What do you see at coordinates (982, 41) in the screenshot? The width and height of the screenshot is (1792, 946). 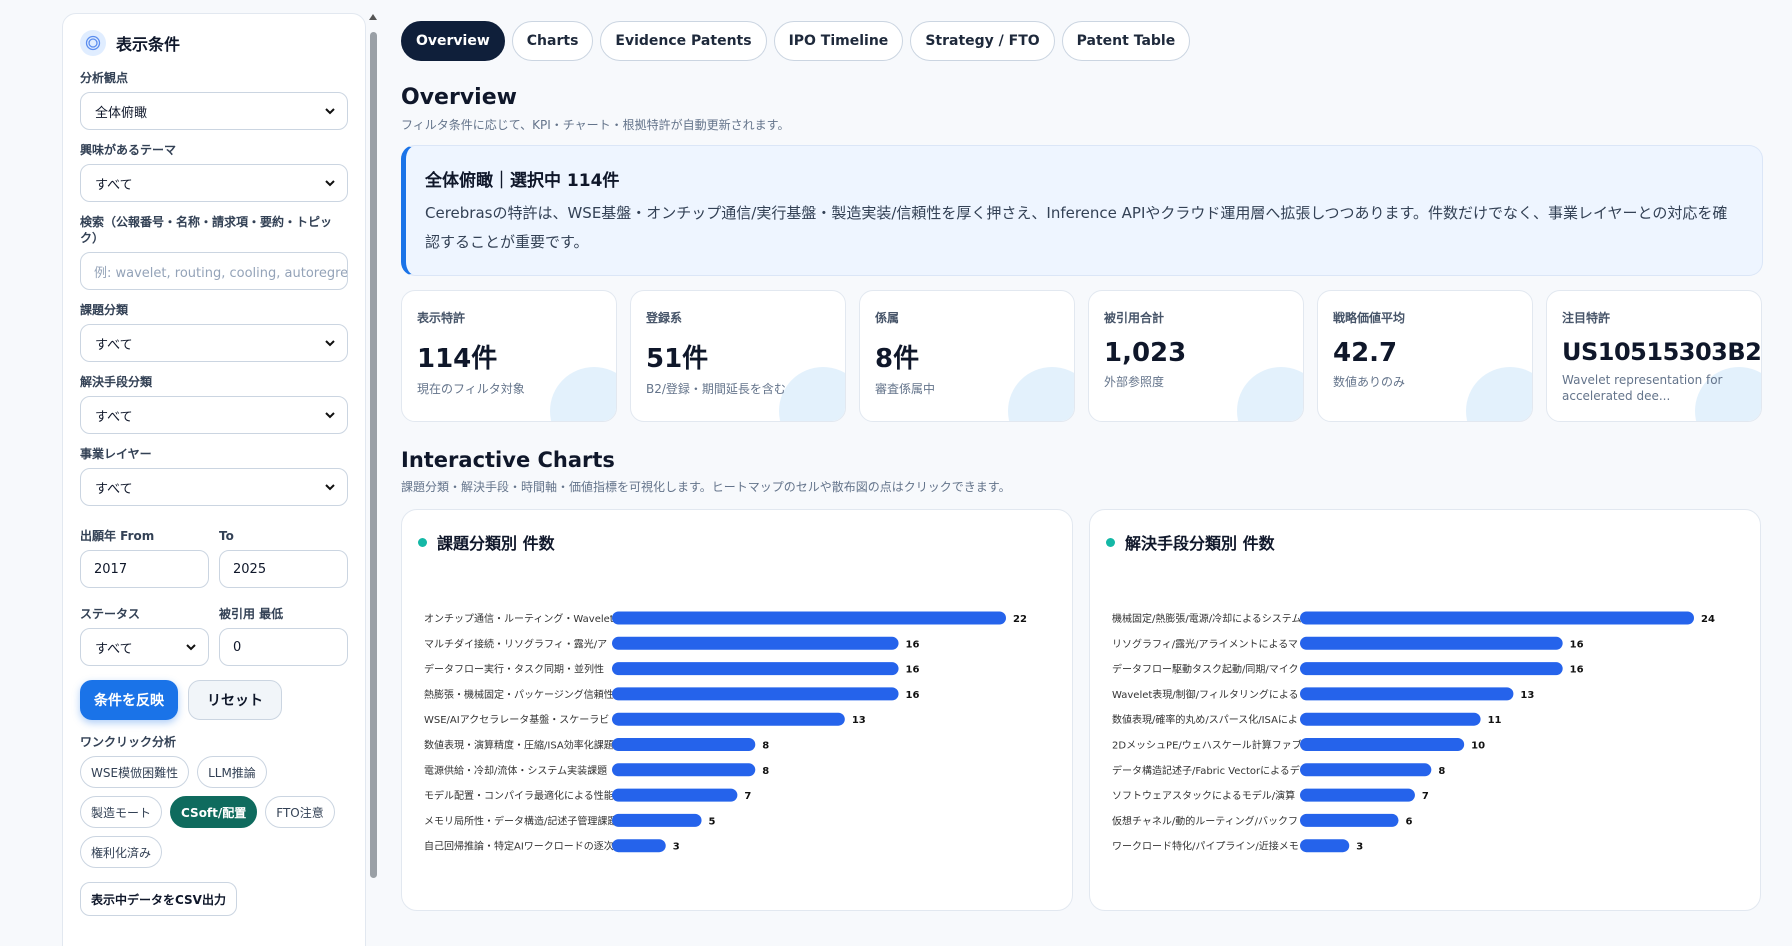 I see `tab-strategy-fto: Strategy / FTO` at bounding box center [982, 41].